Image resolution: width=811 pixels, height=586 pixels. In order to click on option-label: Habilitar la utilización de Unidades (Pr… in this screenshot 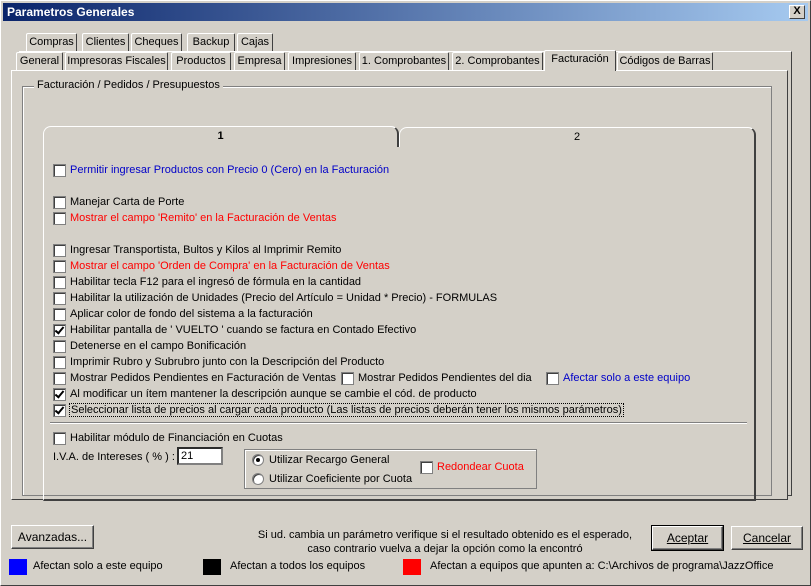, I will do `click(284, 298)`.